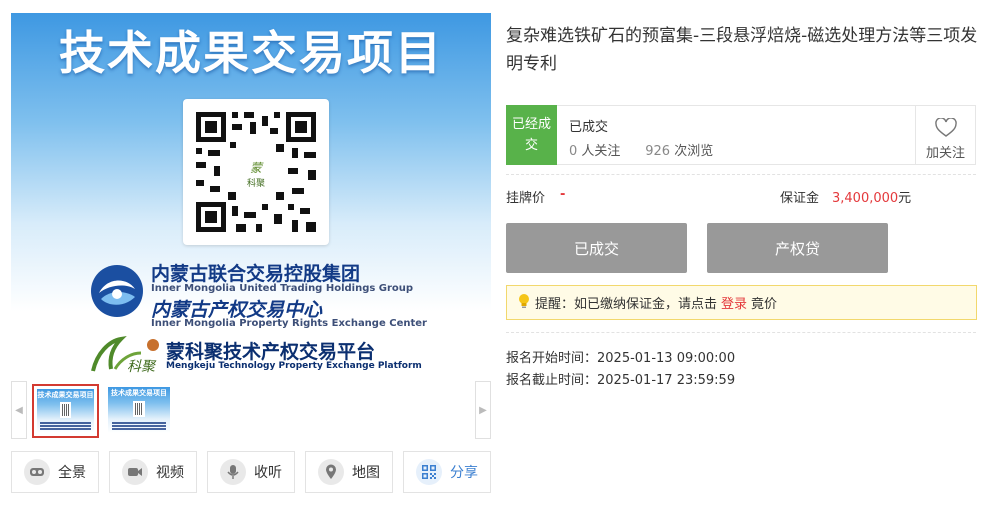 The width and height of the screenshot is (984, 531). What do you see at coordinates (601, 151) in the screenshot?
I see `followers-label: 人关注` at bounding box center [601, 151].